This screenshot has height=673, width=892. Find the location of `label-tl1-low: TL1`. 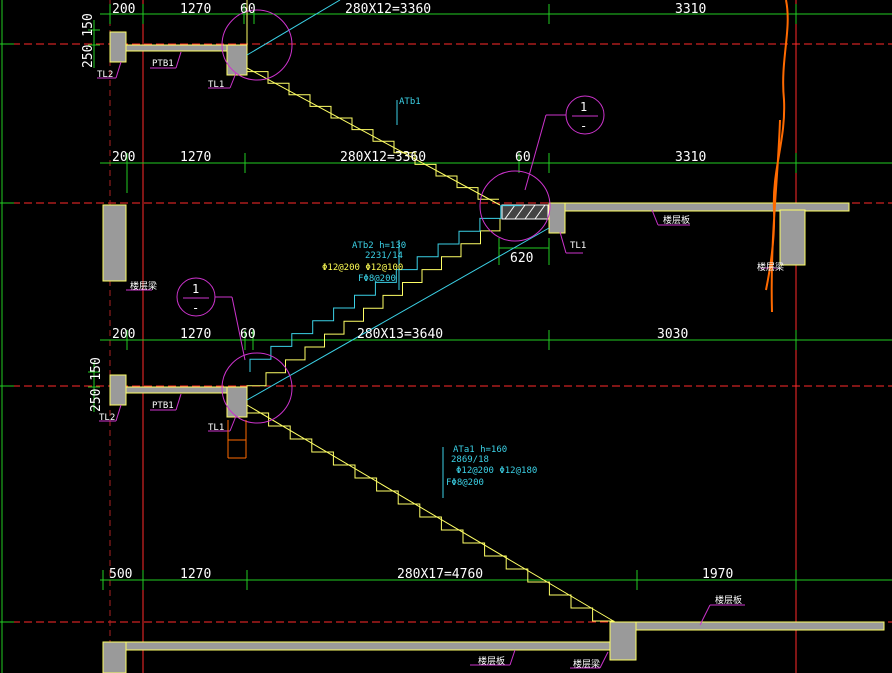

label-tl1-low: TL1 is located at coordinates (216, 428).